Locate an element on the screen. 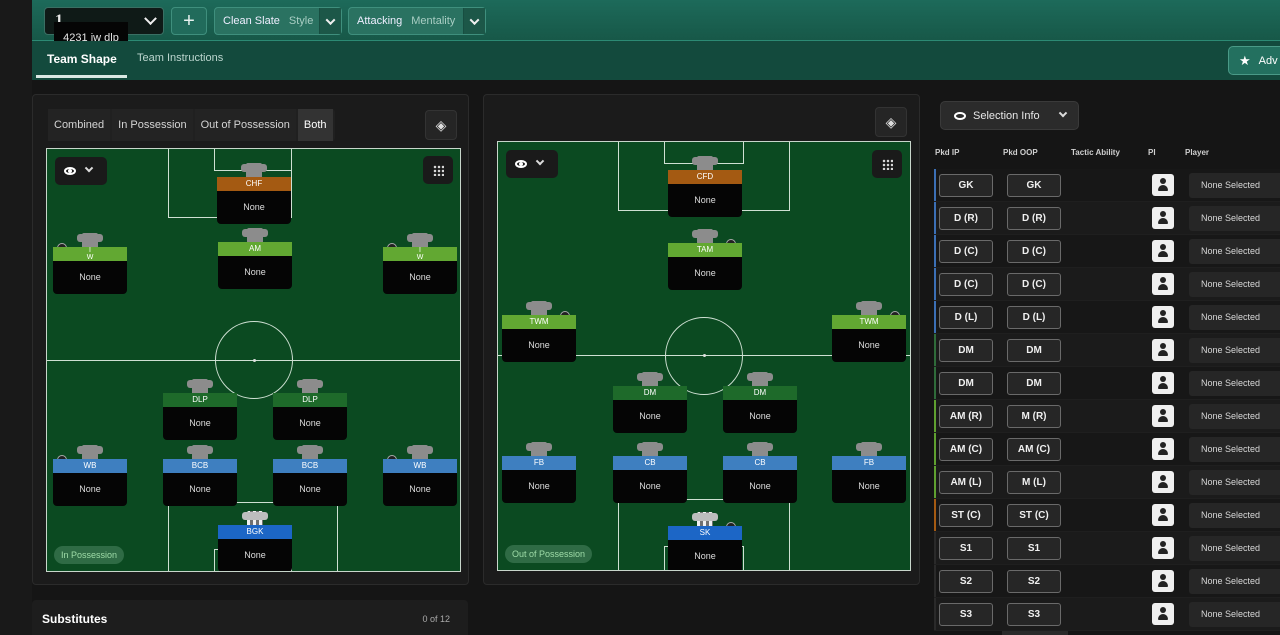 The image size is (1280, 635). add-tactic-button: + is located at coordinates (189, 21).